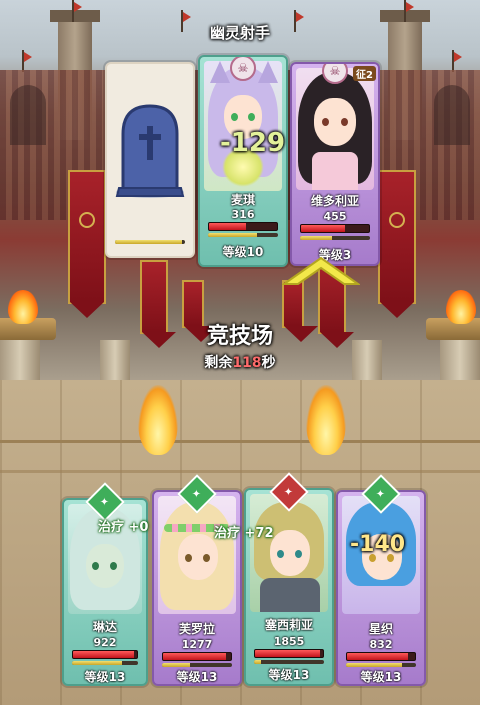  What do you see at coordinates (104, 627) in the screenshot?
I see `hero-name: 琳达` at bounding box center [104, 627].